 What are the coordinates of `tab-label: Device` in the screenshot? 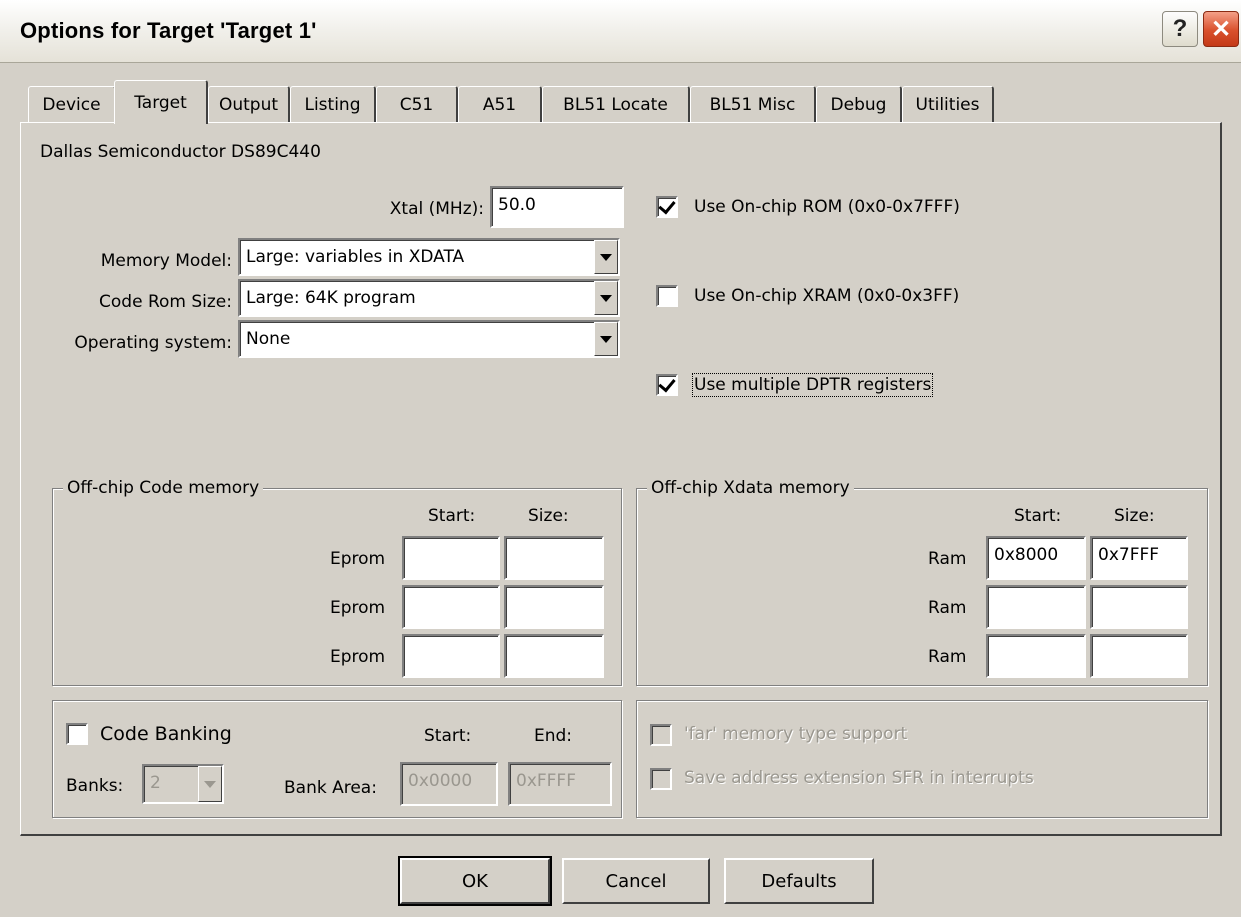 It's located at (71, 104).